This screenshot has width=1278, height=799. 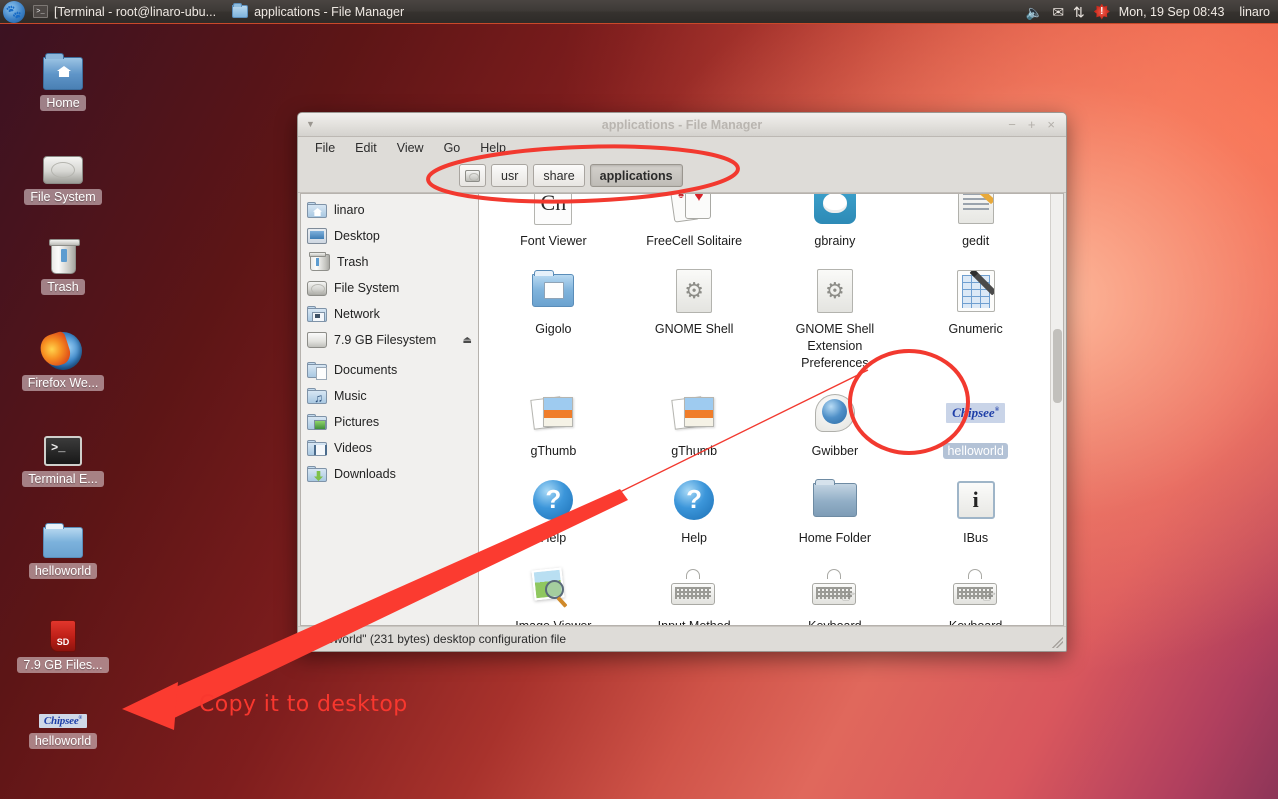 I want to click on file-item-freecell-solitaire: ♠ ♥ FreeCell Solitaire, so click(x=694, y=227).